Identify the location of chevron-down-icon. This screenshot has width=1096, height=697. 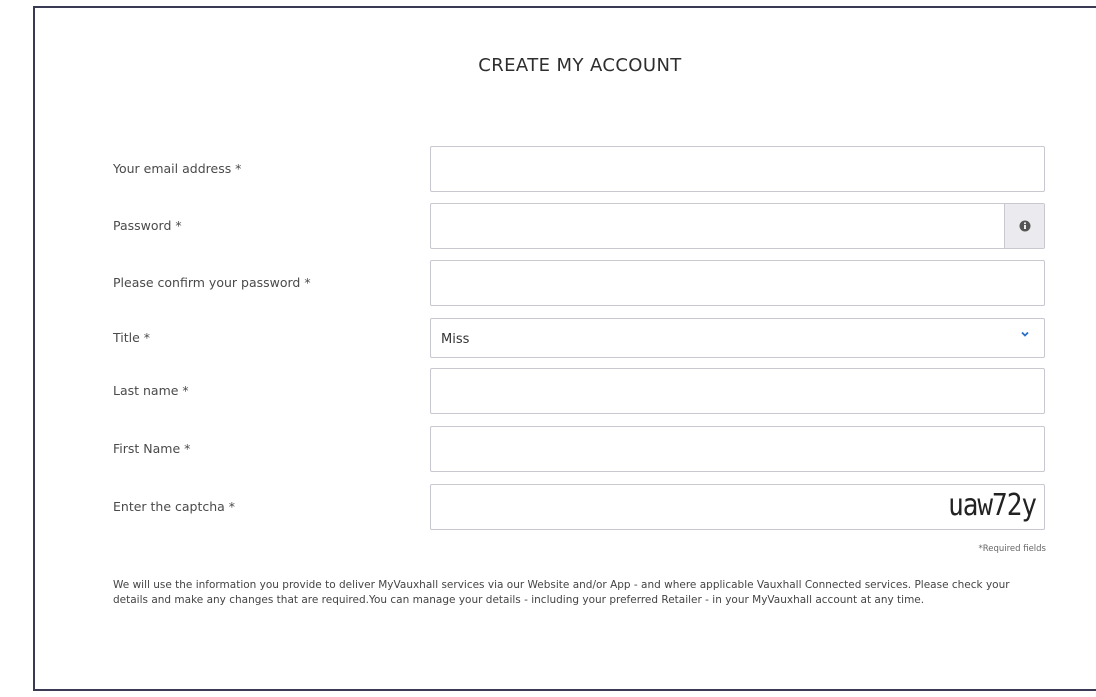
(1025, 334).